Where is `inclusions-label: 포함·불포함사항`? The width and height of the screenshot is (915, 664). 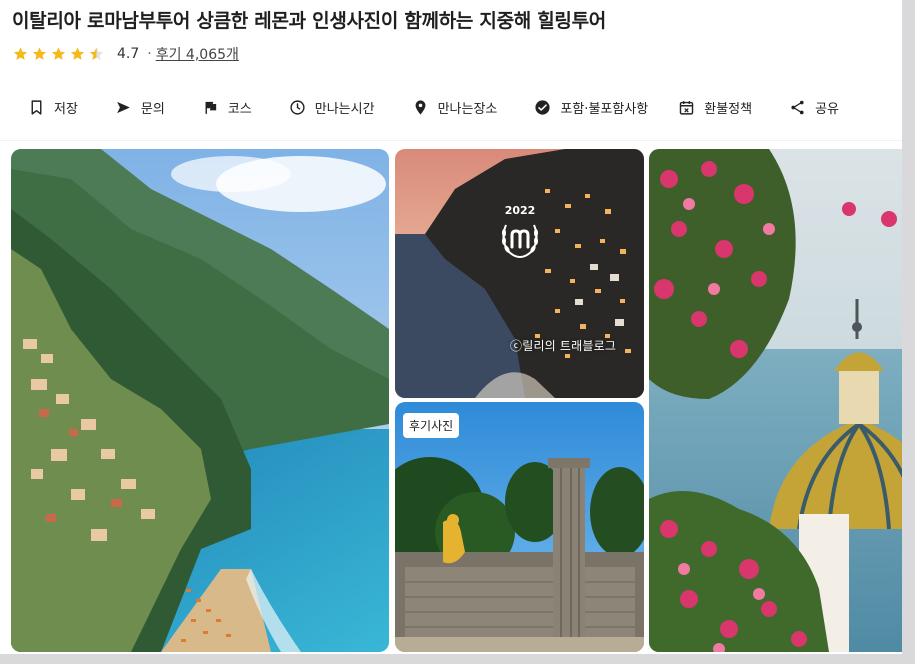 inclusions-label: 포함·불포함사항 is located at coordinates (604, 109).